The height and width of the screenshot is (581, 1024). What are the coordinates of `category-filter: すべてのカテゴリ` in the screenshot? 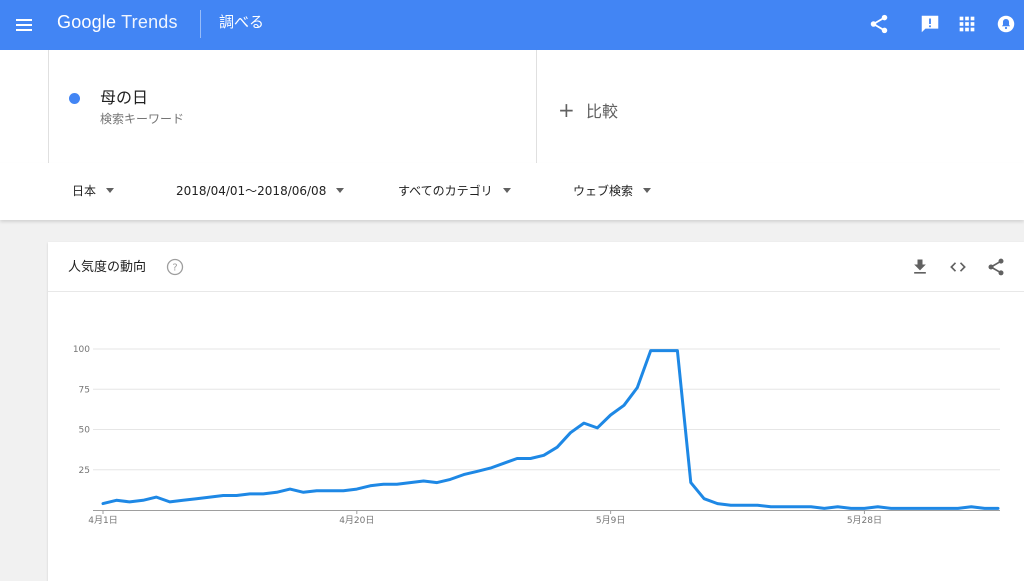 It's located at (454, 191).